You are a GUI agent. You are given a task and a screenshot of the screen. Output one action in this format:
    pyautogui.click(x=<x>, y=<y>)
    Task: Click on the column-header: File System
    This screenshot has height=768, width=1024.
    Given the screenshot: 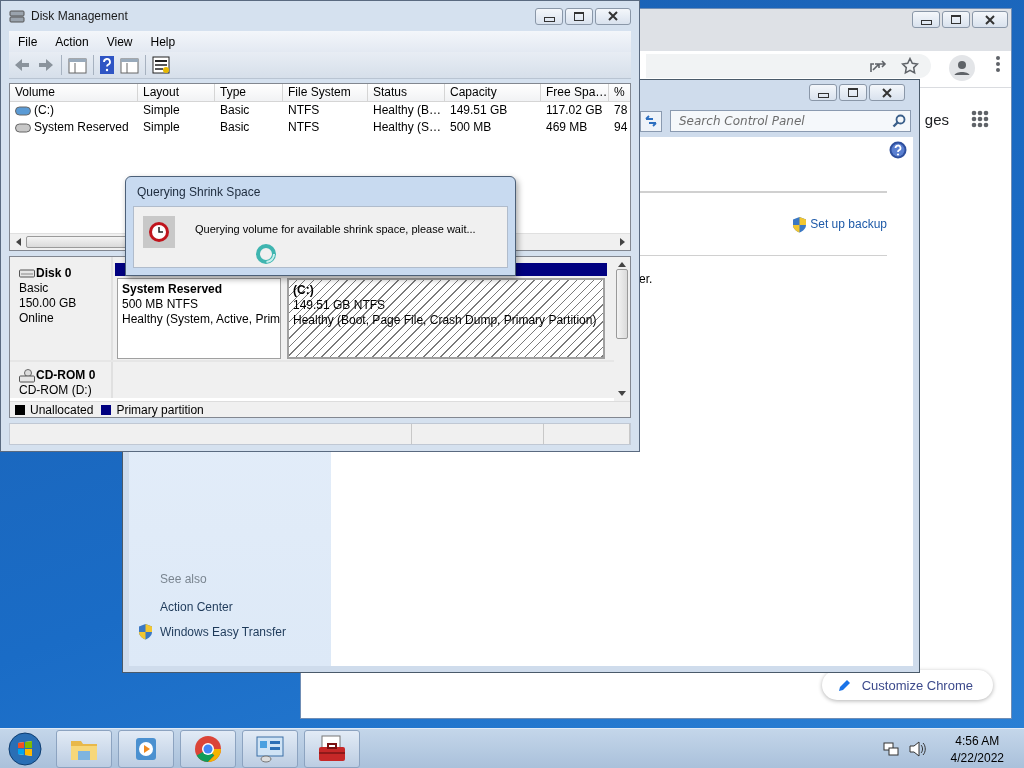 What is the action you would take?
    pyautogui.click(x=325, y=93)
    